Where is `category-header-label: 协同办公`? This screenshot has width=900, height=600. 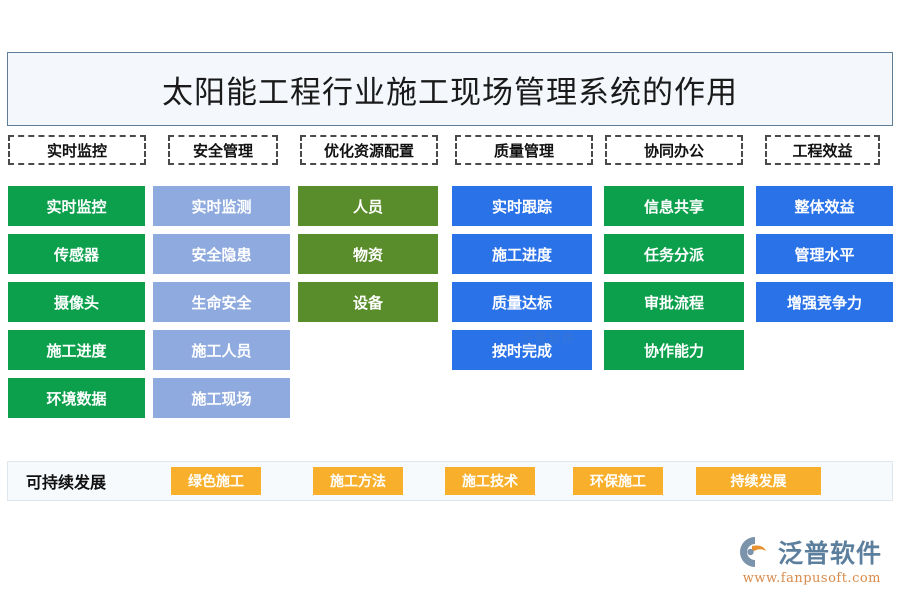 category-header-label: 协同办公 is located at coordinates (673, 151).